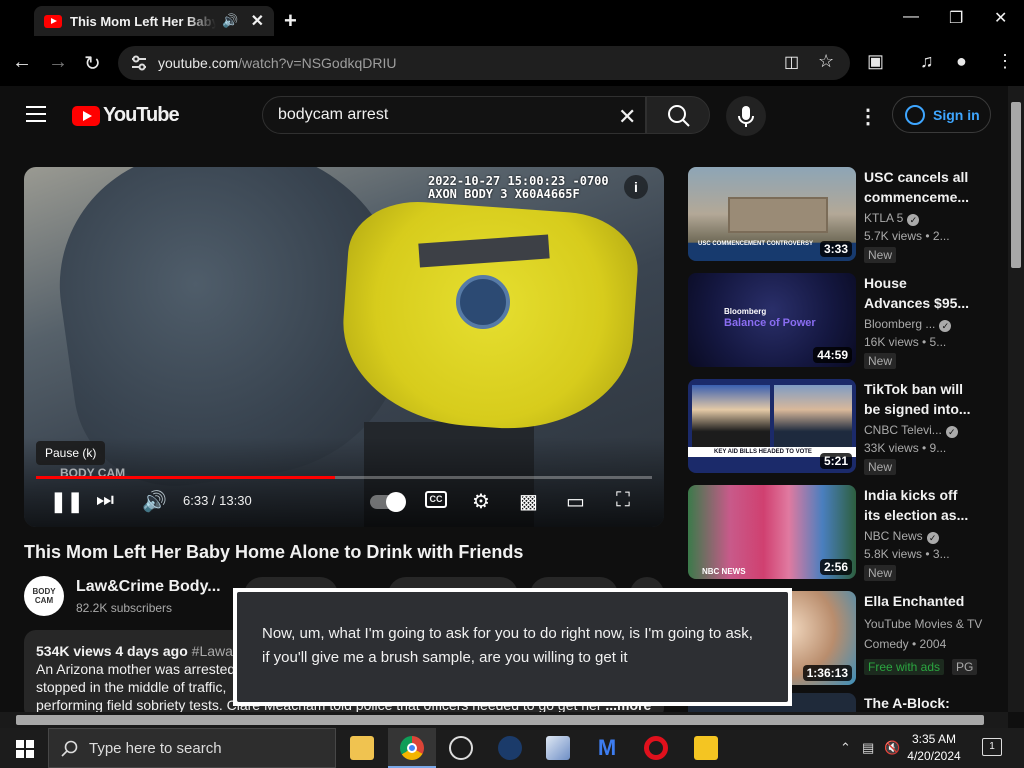 This screenshot has height=768, width=1024. Describe the element at coordinates (914, 601) in the screenshot. I see `video-title: Ella Enchanted` at that location.